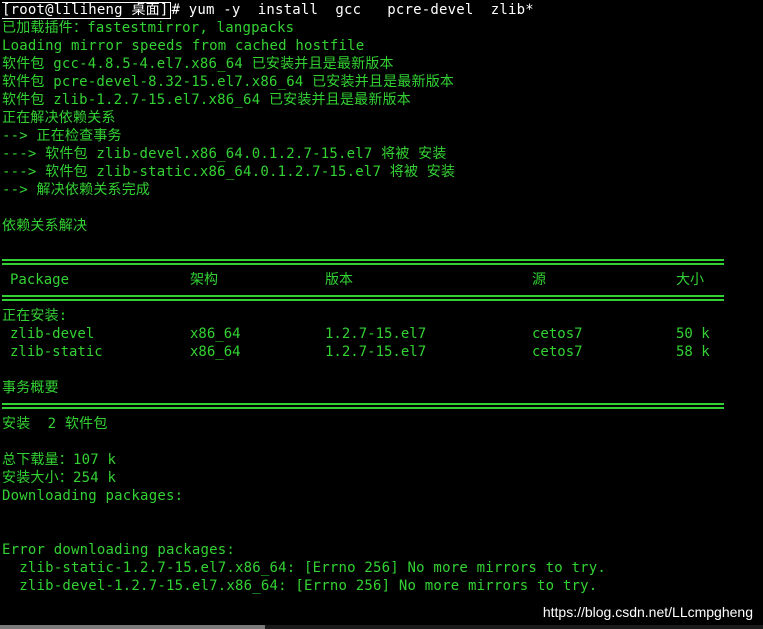 The image size is (763, 629). What do you see at coordinates (363, 298) in the screenshot?
I see `table-rule-header` at bounding box center [363, 298].